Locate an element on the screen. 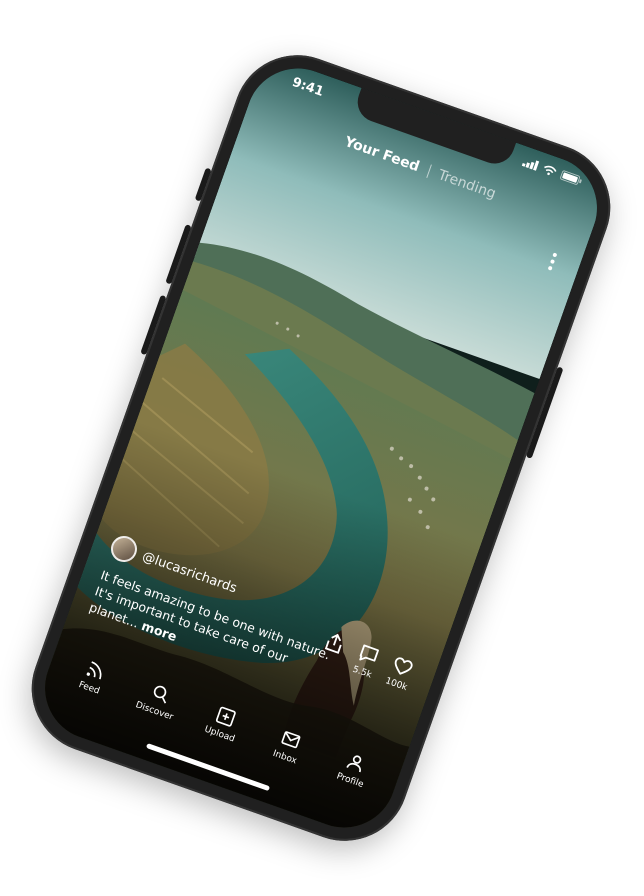 Image resolution: width=644 pixels, height=896 pixels. tab-divider is located at coordinates (428, 171).